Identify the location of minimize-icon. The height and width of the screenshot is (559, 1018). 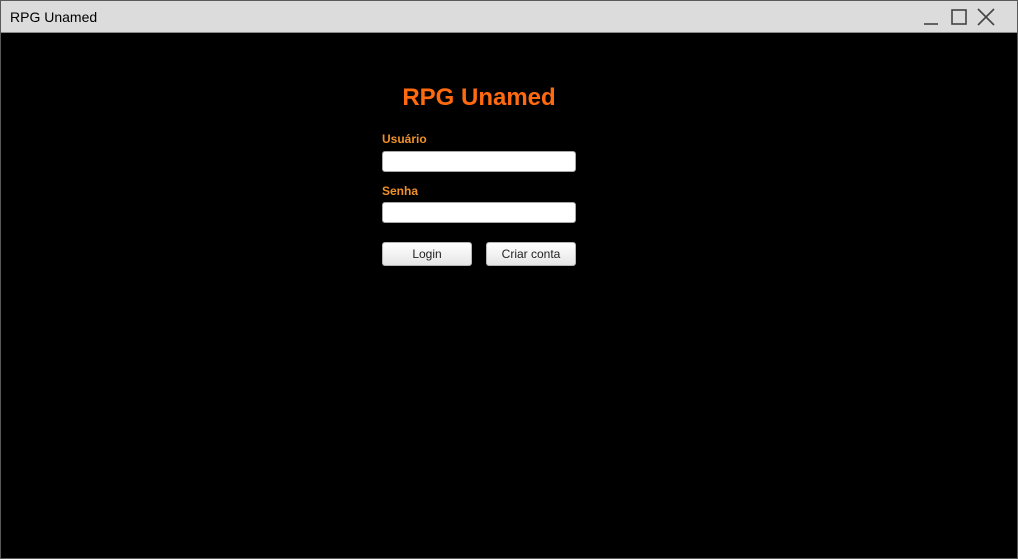
(931, 17).